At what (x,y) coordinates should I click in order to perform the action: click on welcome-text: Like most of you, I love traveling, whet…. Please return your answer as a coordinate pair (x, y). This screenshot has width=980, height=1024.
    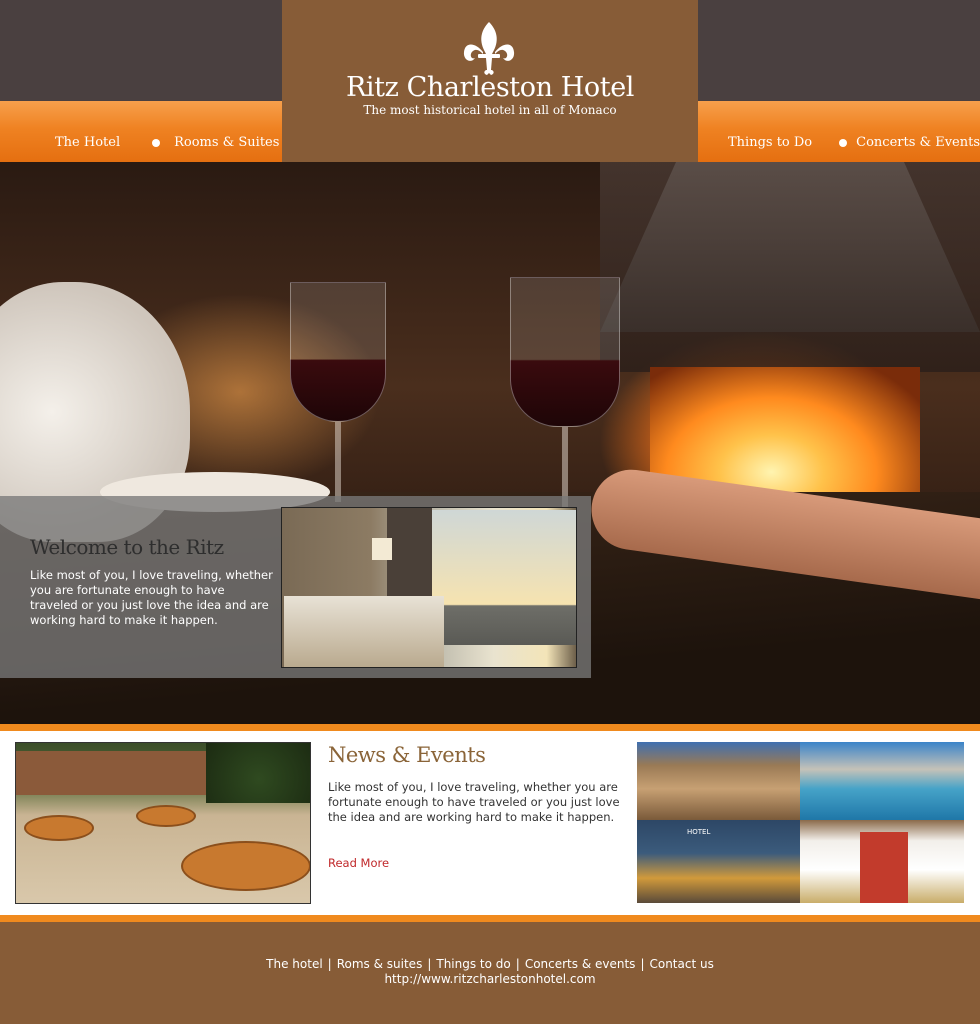
    Looking at the image, I should click on (151, 597).